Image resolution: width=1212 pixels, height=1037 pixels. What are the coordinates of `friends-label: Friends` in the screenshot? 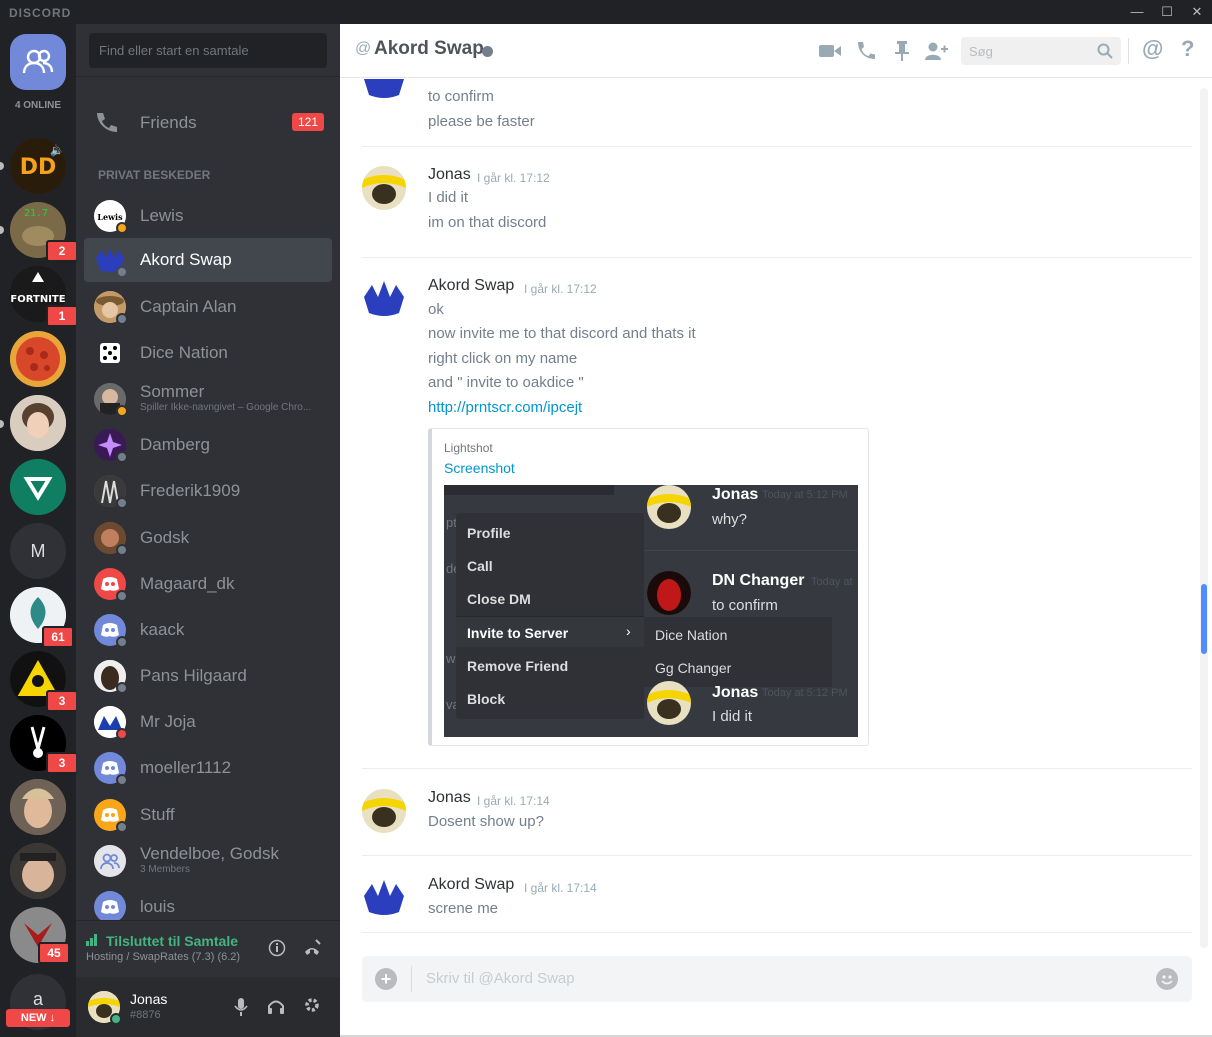 It's located at (168, 122).